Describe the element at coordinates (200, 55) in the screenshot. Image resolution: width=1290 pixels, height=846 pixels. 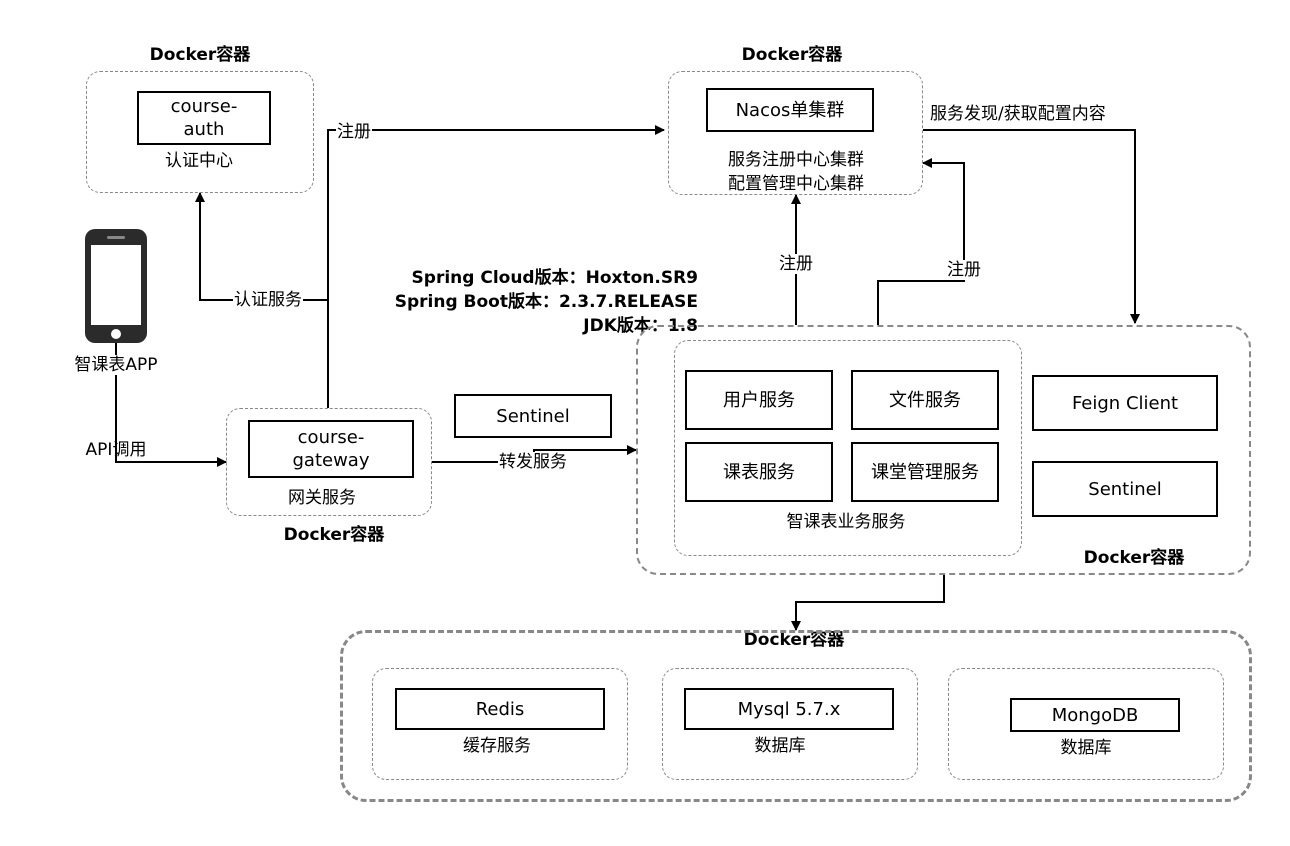
I see `auth-container-title: Docker容器` at that location.